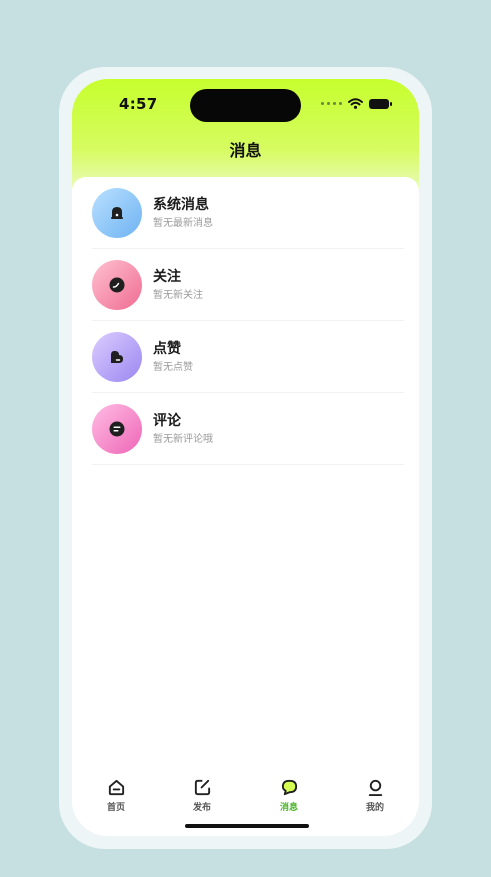  I want to click on follow-avatar, so click(117, 284).